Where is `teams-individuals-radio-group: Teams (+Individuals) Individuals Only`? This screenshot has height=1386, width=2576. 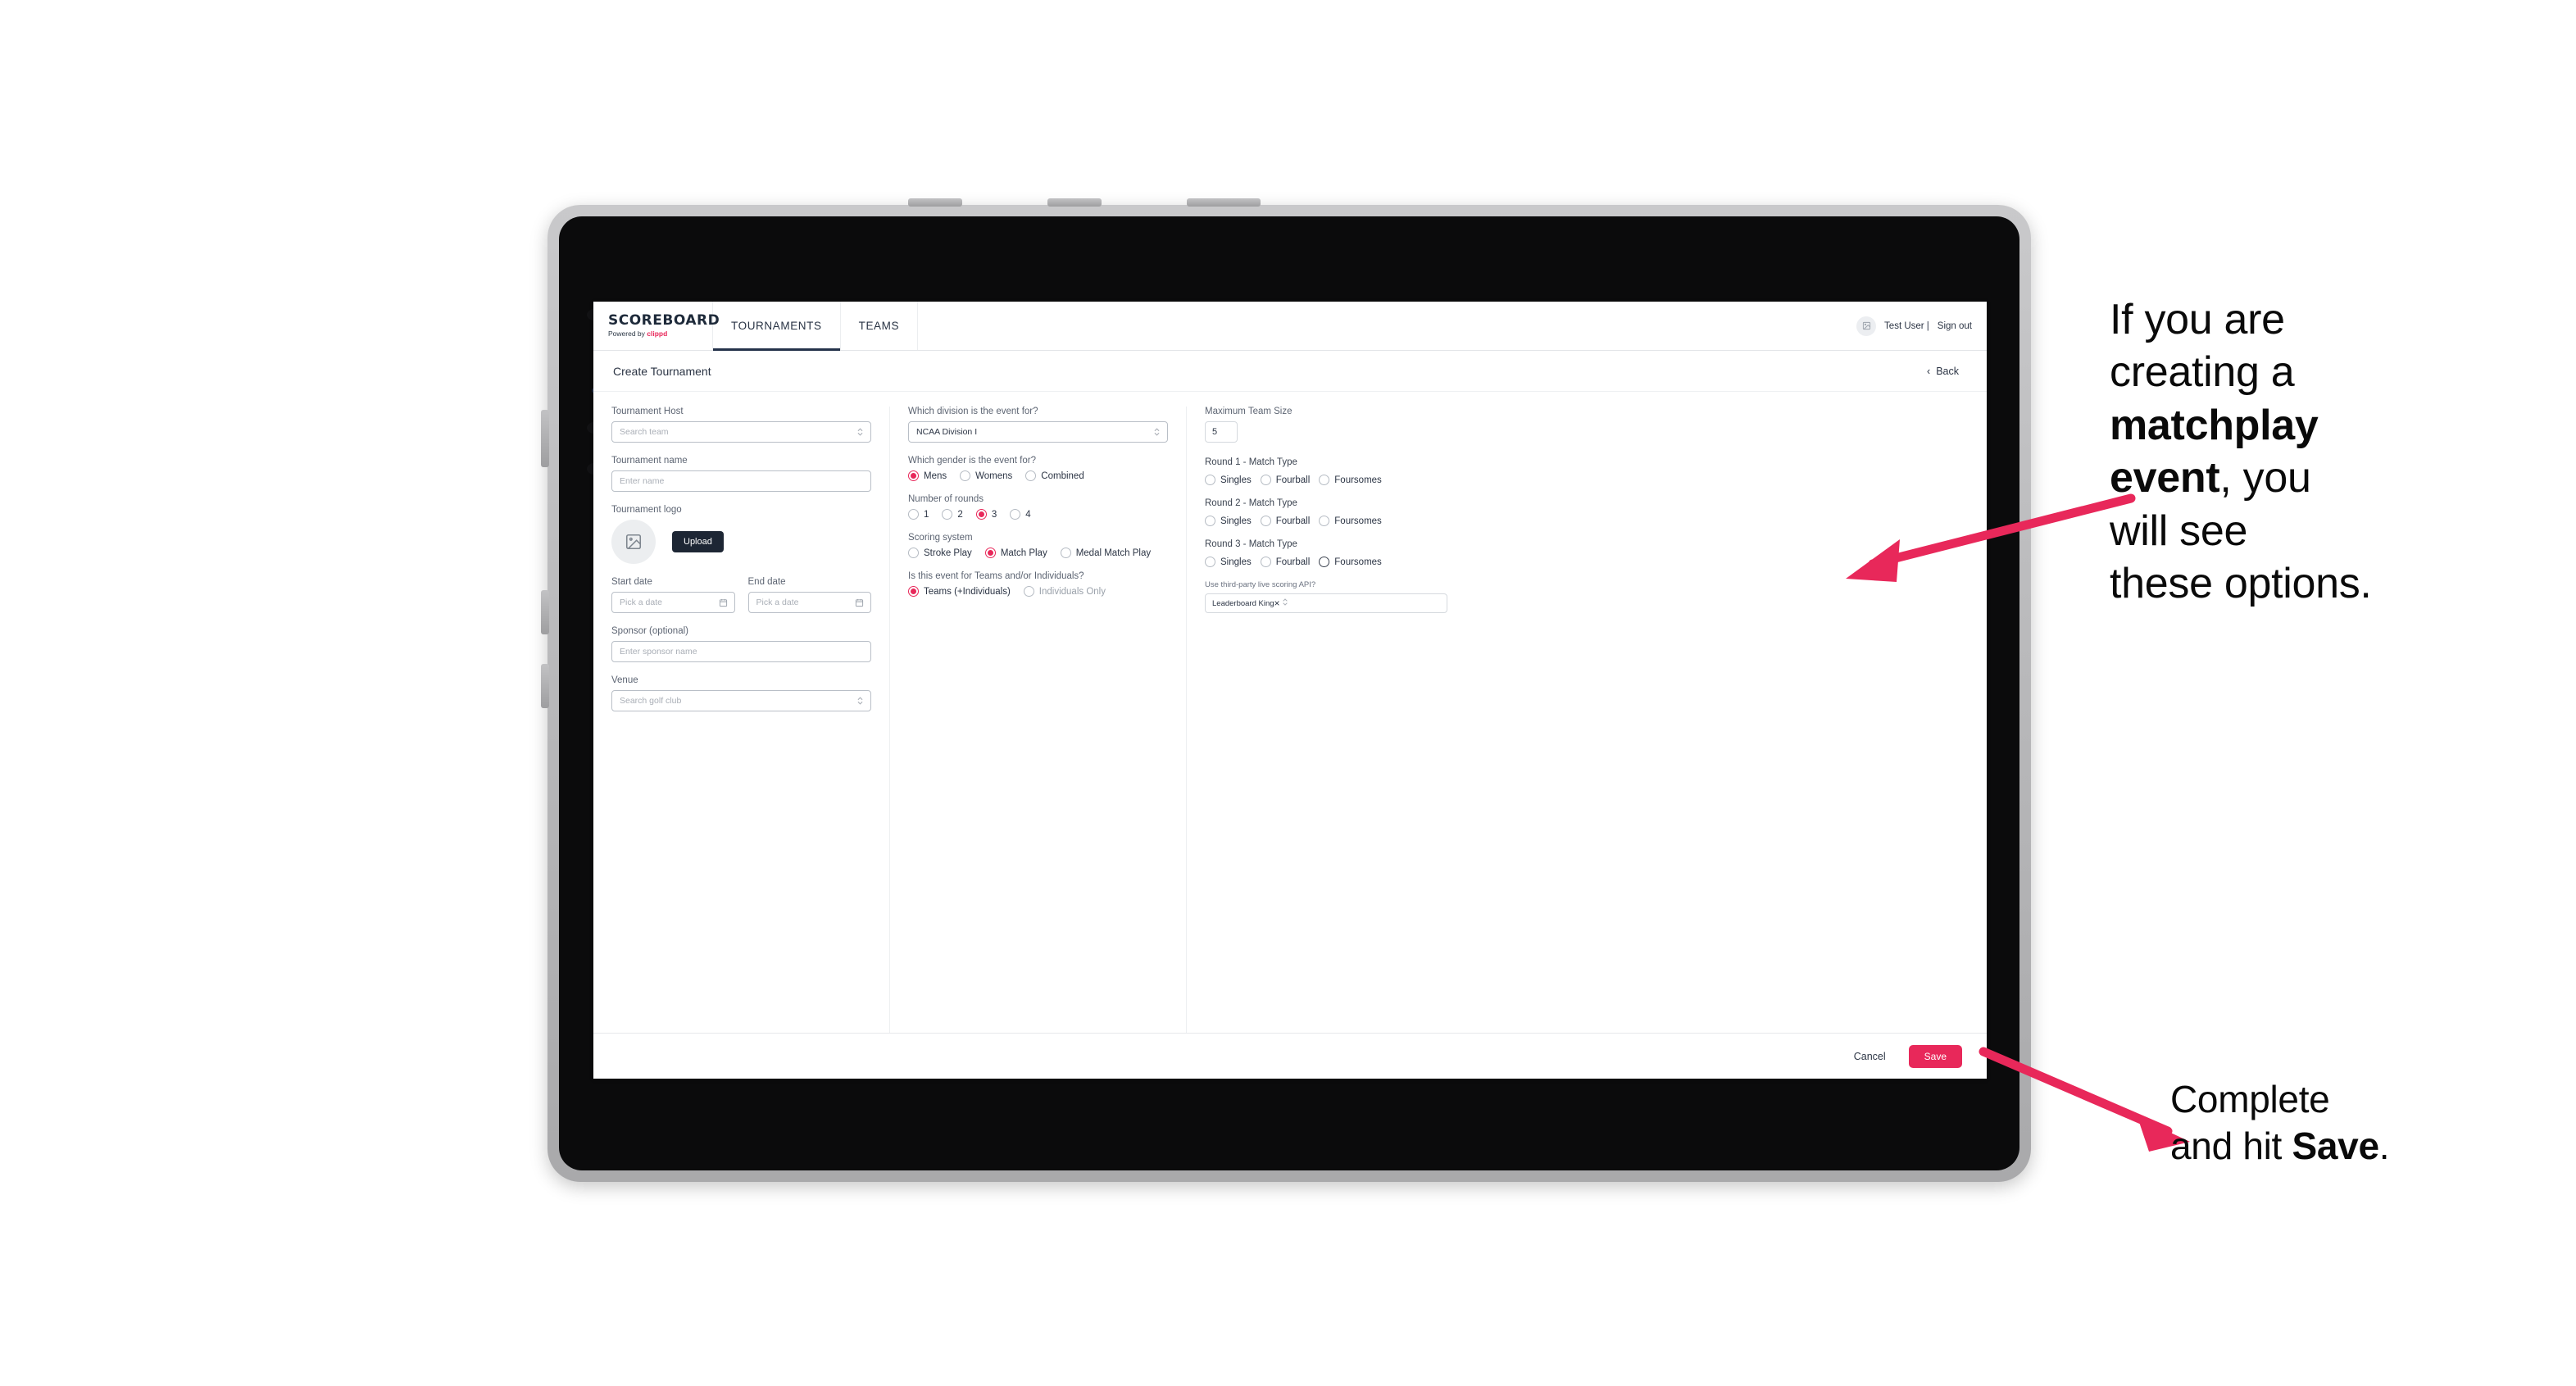 teams-individuals-radio-group: Teams (+Individuals) Individuals Only is located at coordinates (1038, 591).